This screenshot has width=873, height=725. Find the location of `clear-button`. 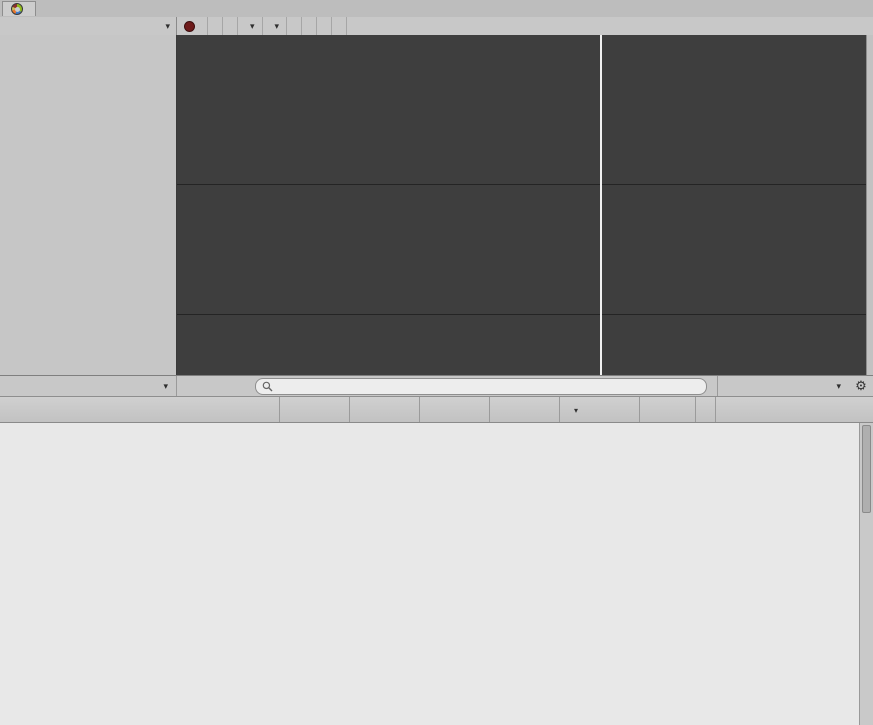

clear-button is located at coordinates (310, 26).